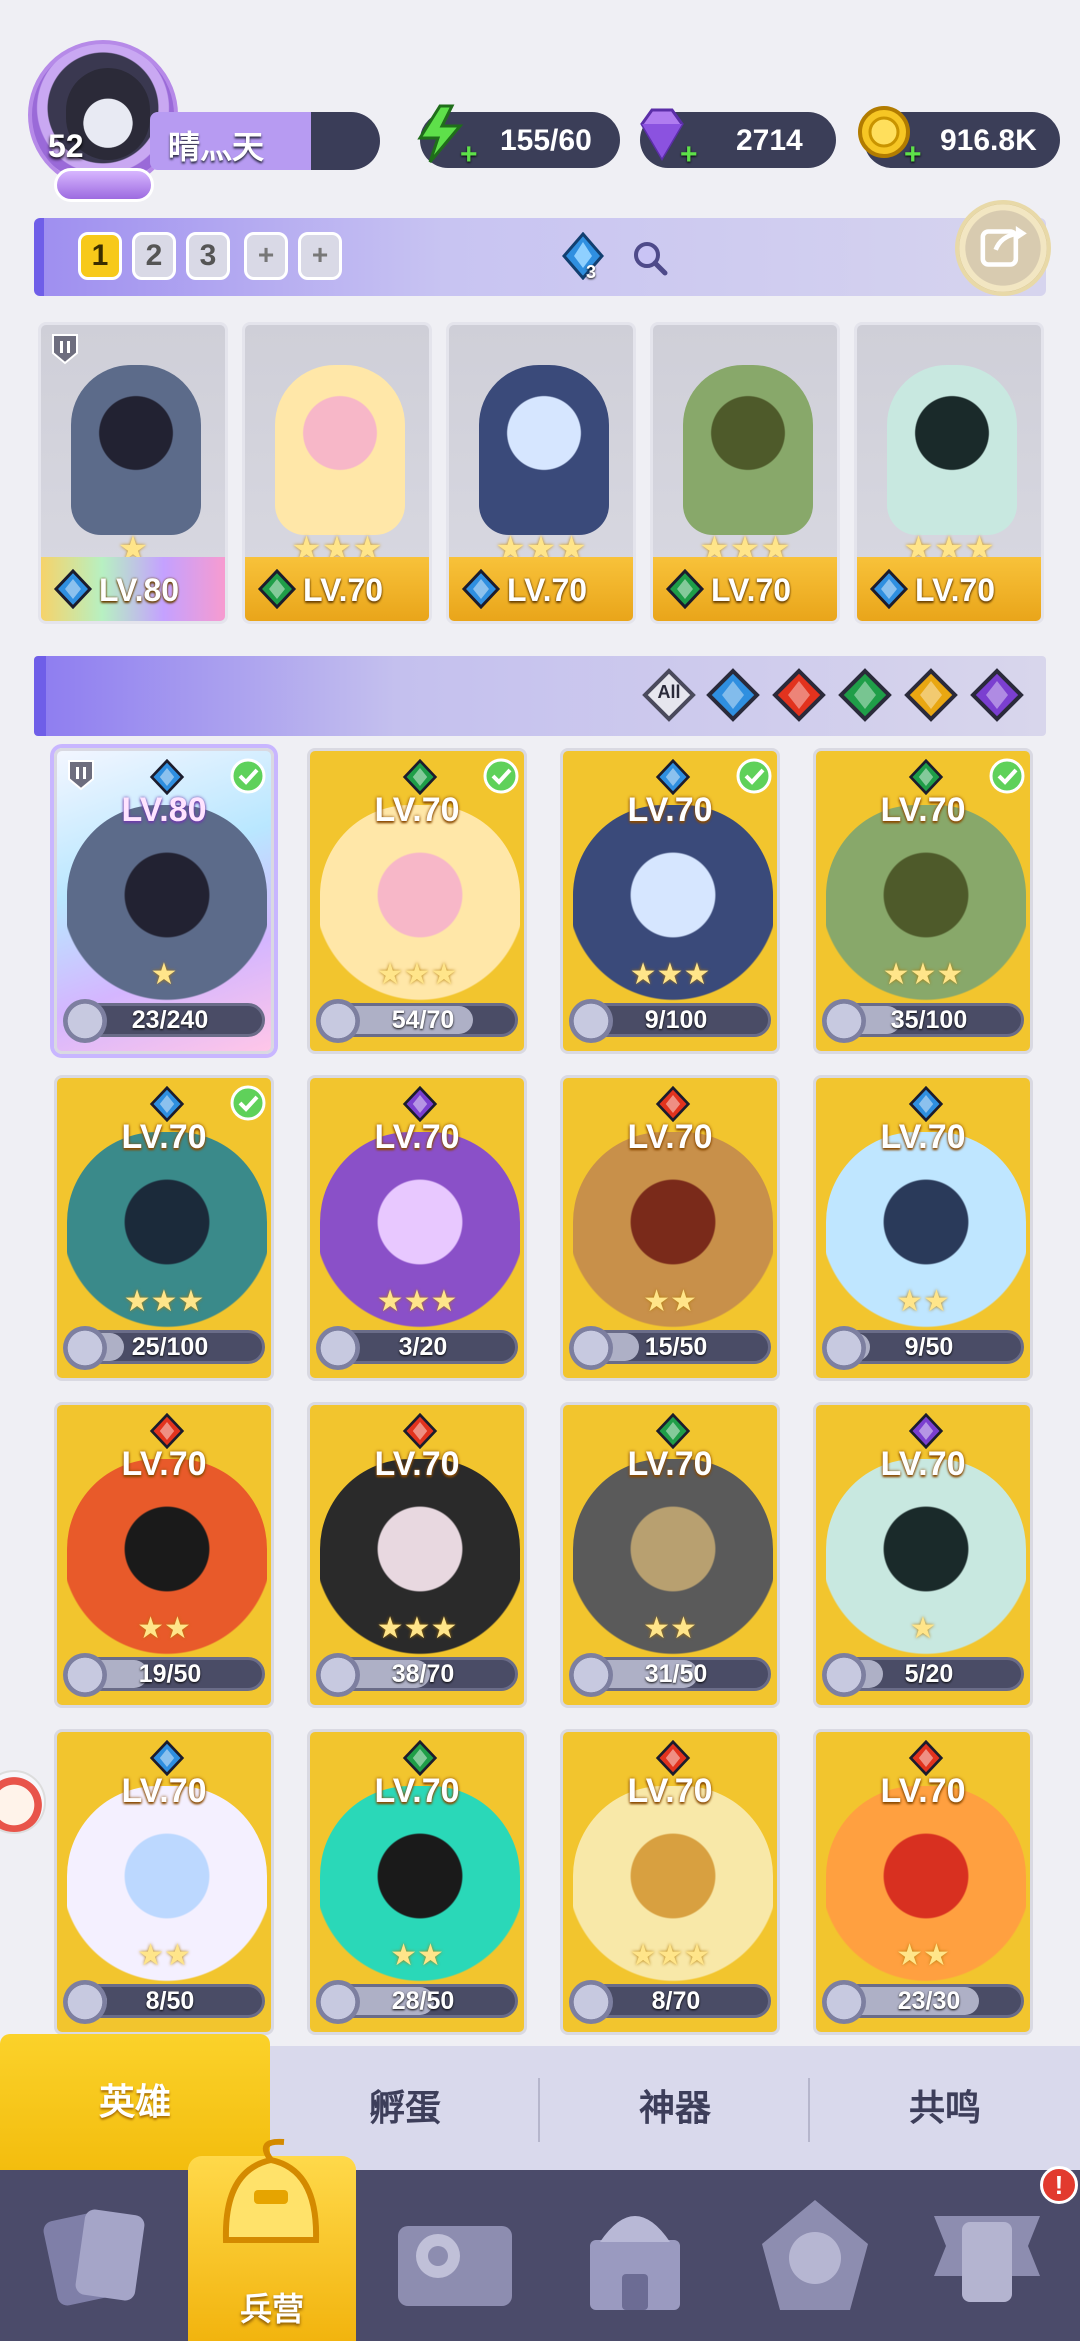  What do you see at coordinates (271, 2190) in the screenshot?
I see `helmet-icon` at bounding box center [271, 2190].